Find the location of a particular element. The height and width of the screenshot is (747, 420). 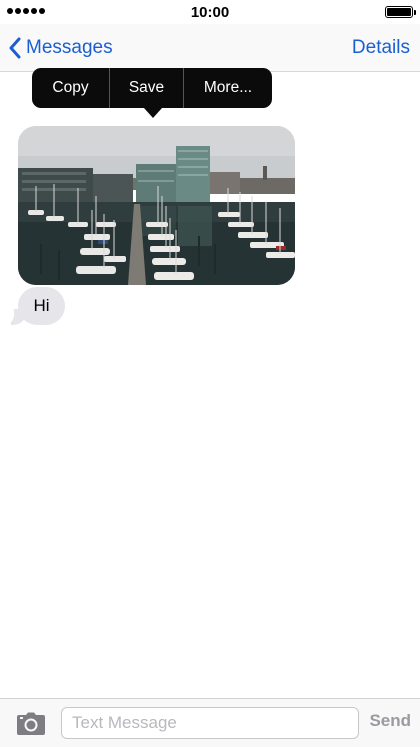

battery-icon is located at coordinates (400, 12).